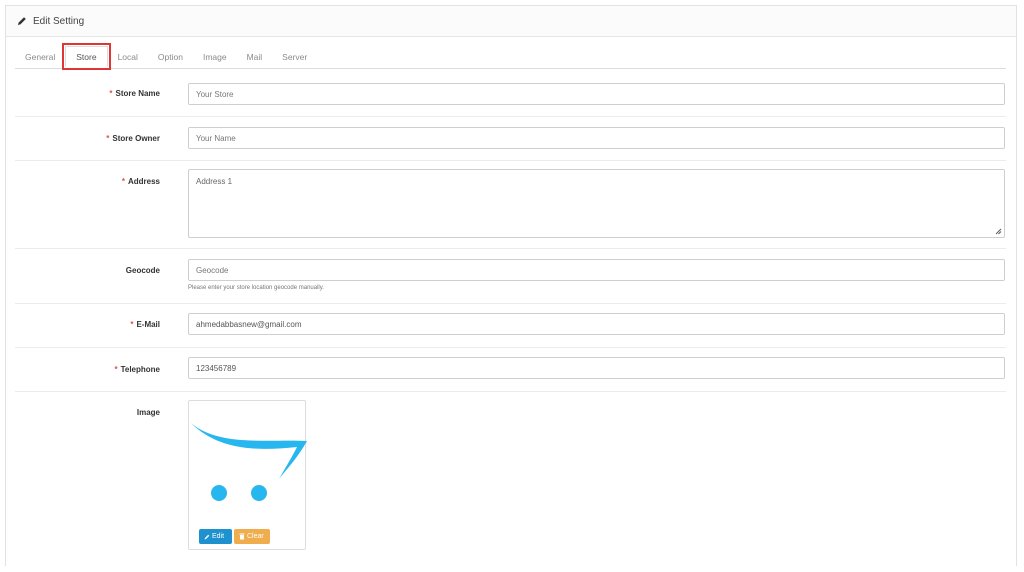  I want to click on tab-image: Image, so click(215, 56).